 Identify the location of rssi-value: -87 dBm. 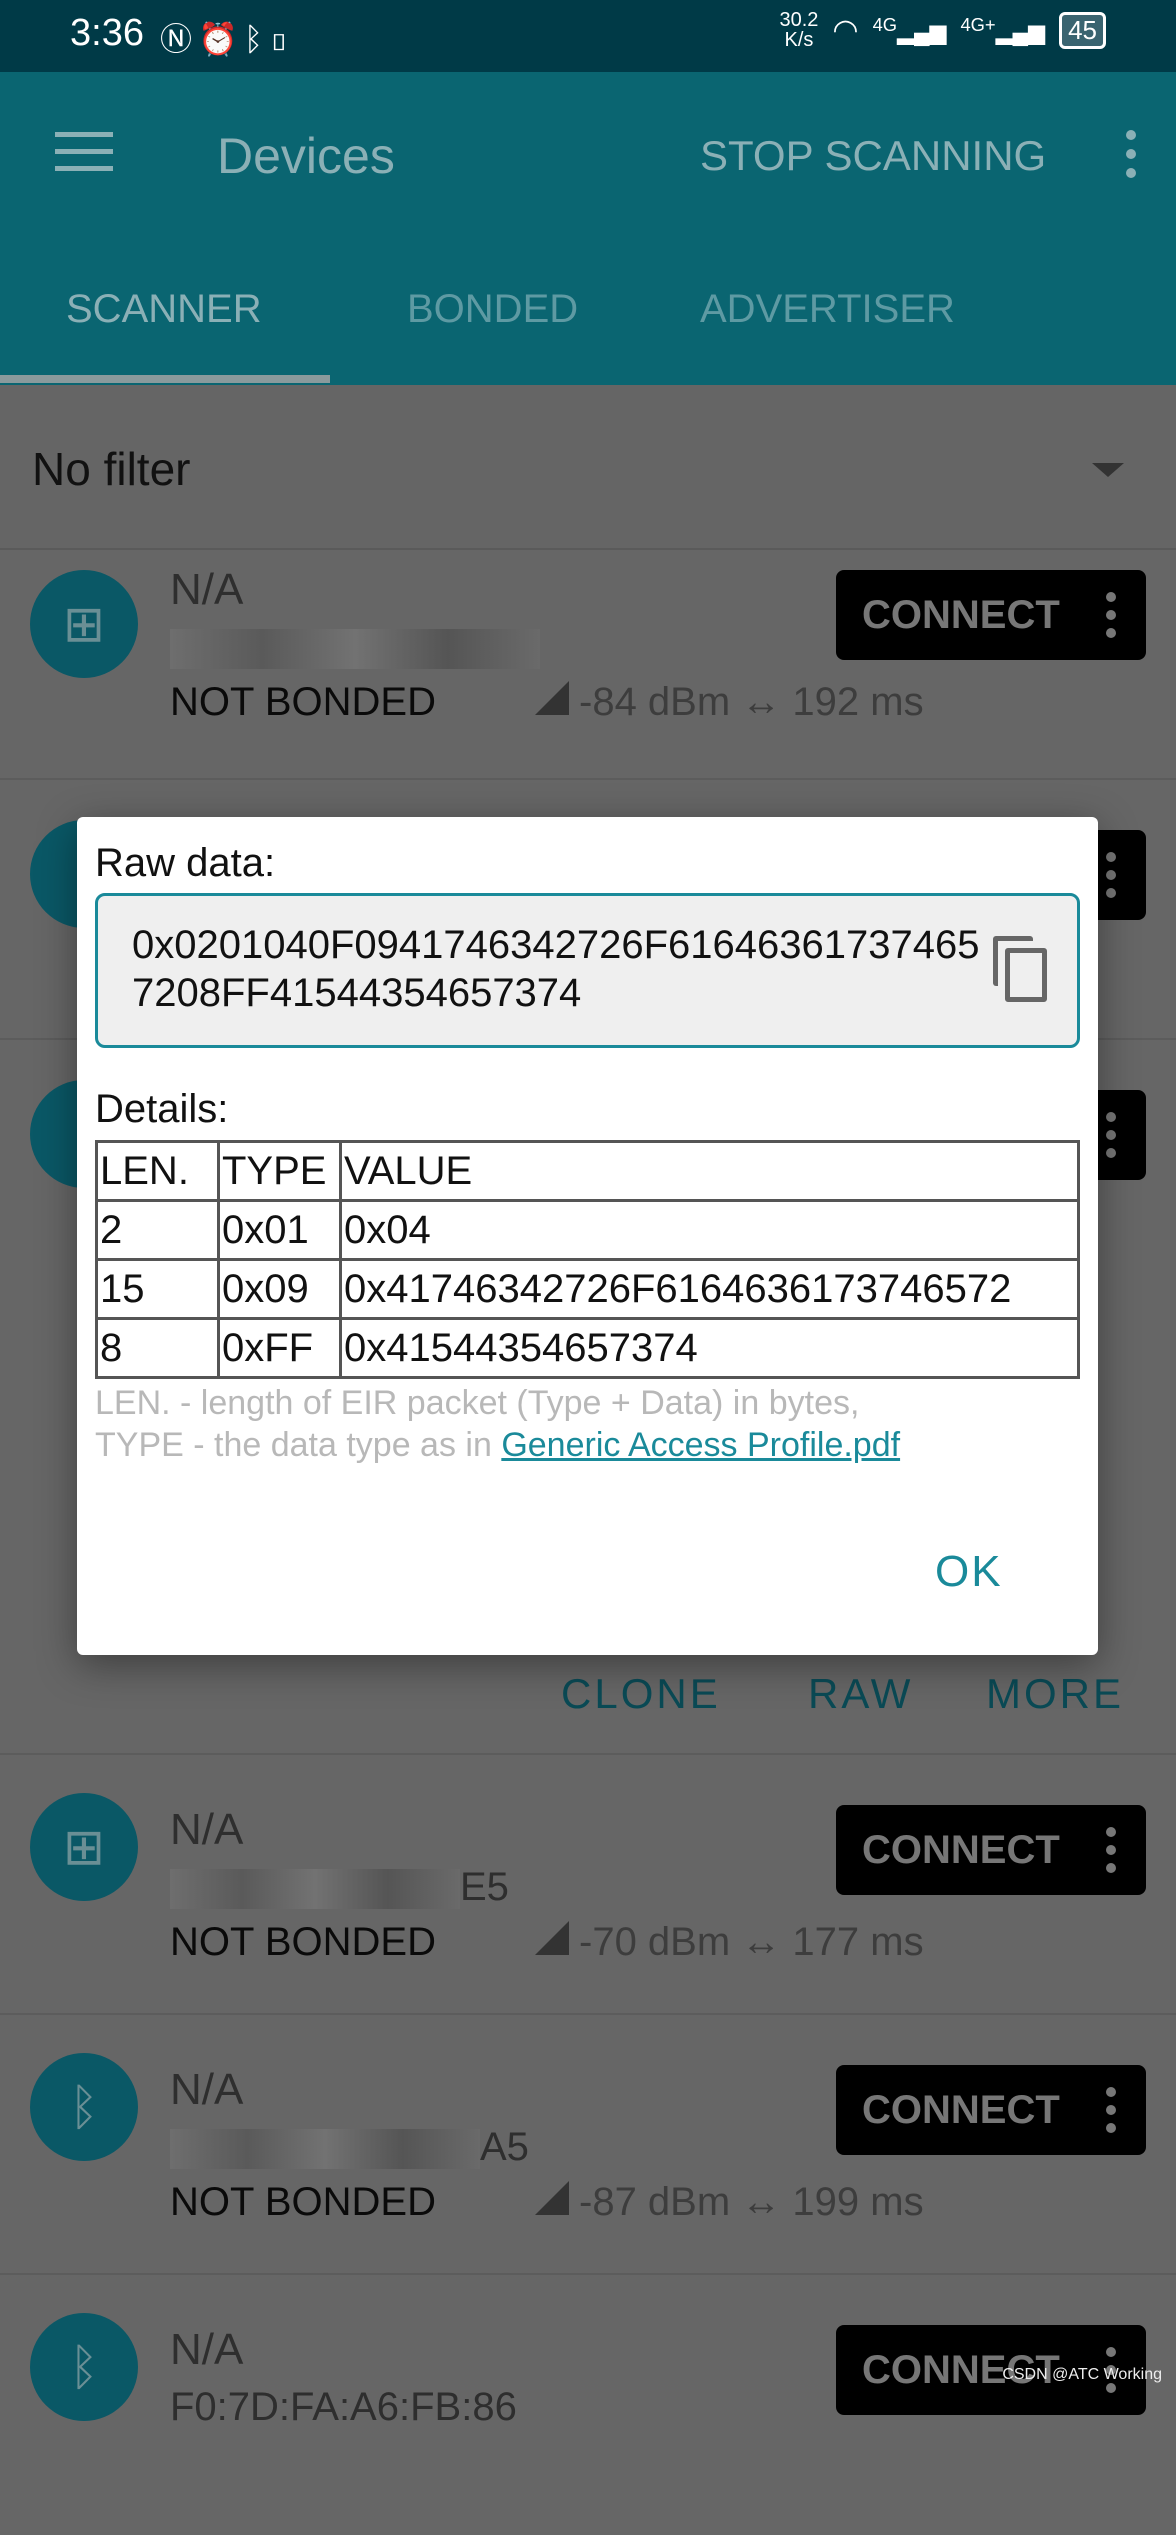
(655, 2202).